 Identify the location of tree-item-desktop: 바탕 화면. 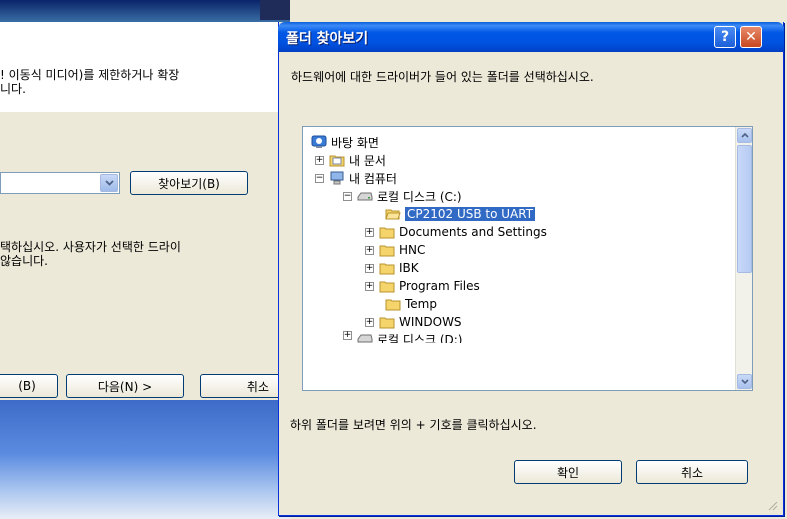
(345, 142).